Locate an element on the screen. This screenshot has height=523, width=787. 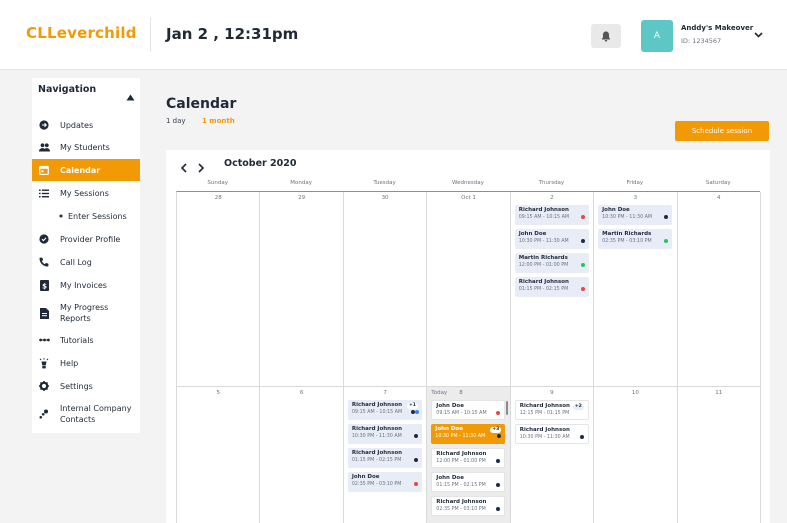
sidebar-item-label: Calendar is located at coordinates (80, 170).